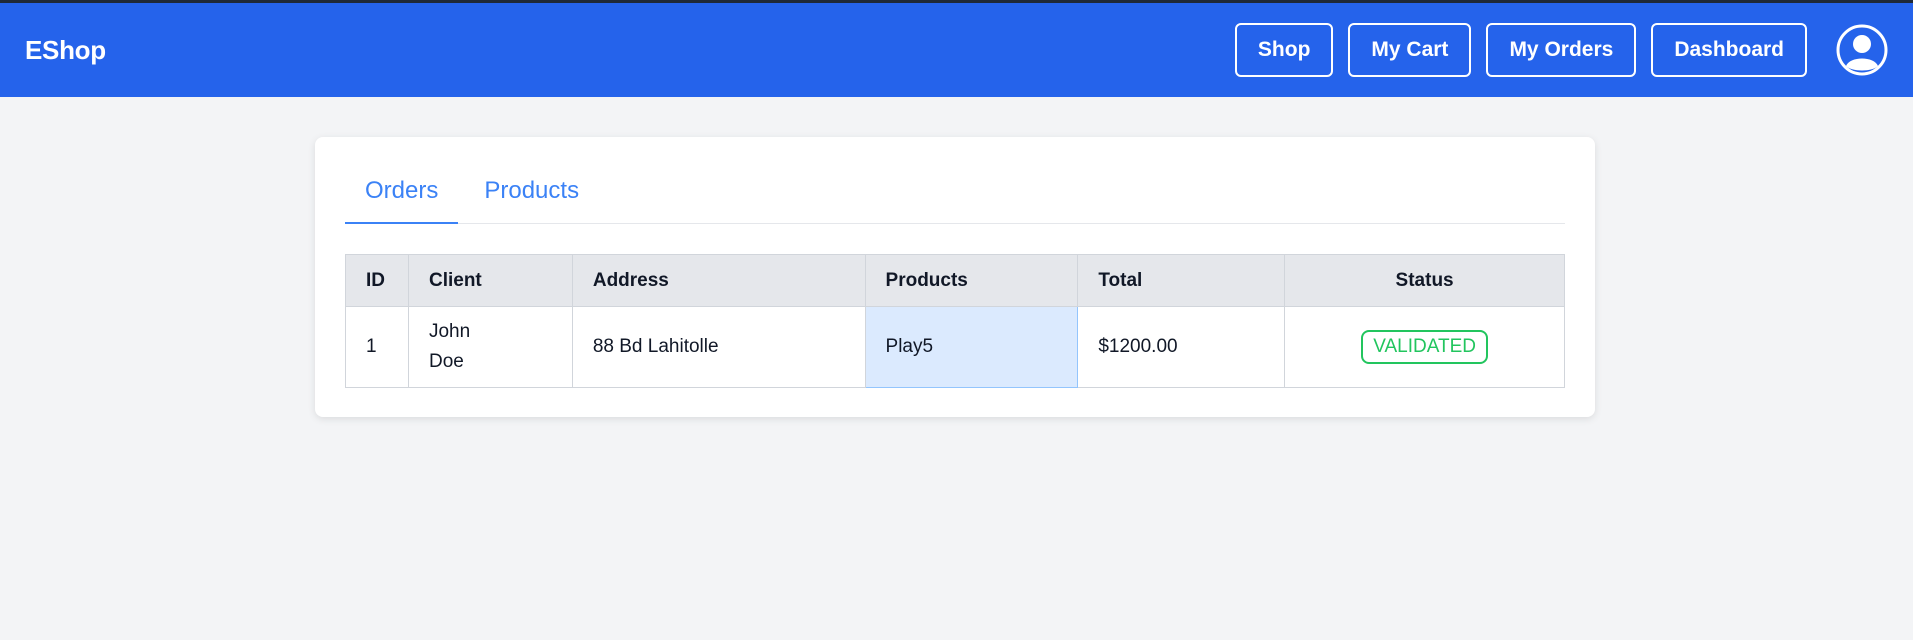 The image size is (1913, 640). I want to click on header-address: Address, so click(718, 280).